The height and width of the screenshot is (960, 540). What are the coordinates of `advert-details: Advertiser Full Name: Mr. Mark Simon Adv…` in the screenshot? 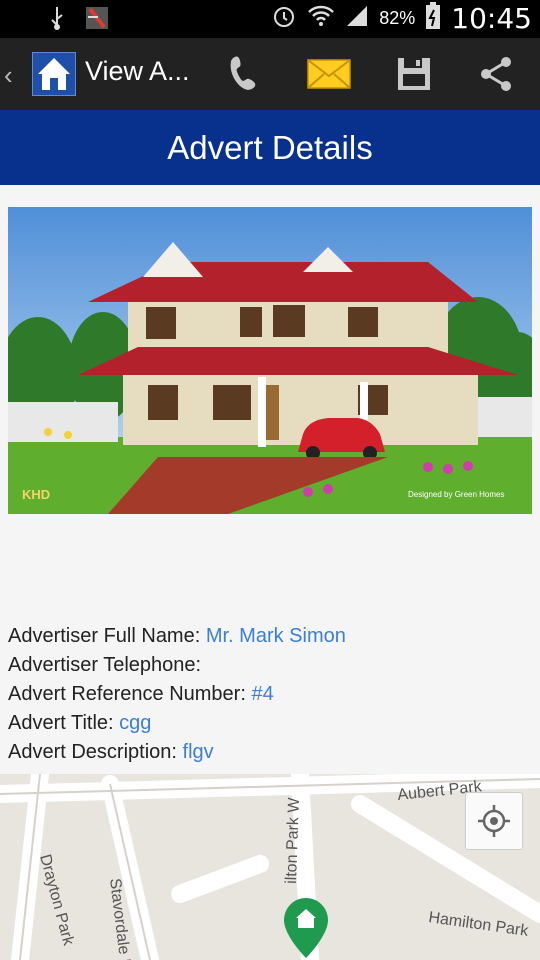 It's located at (177, 694).